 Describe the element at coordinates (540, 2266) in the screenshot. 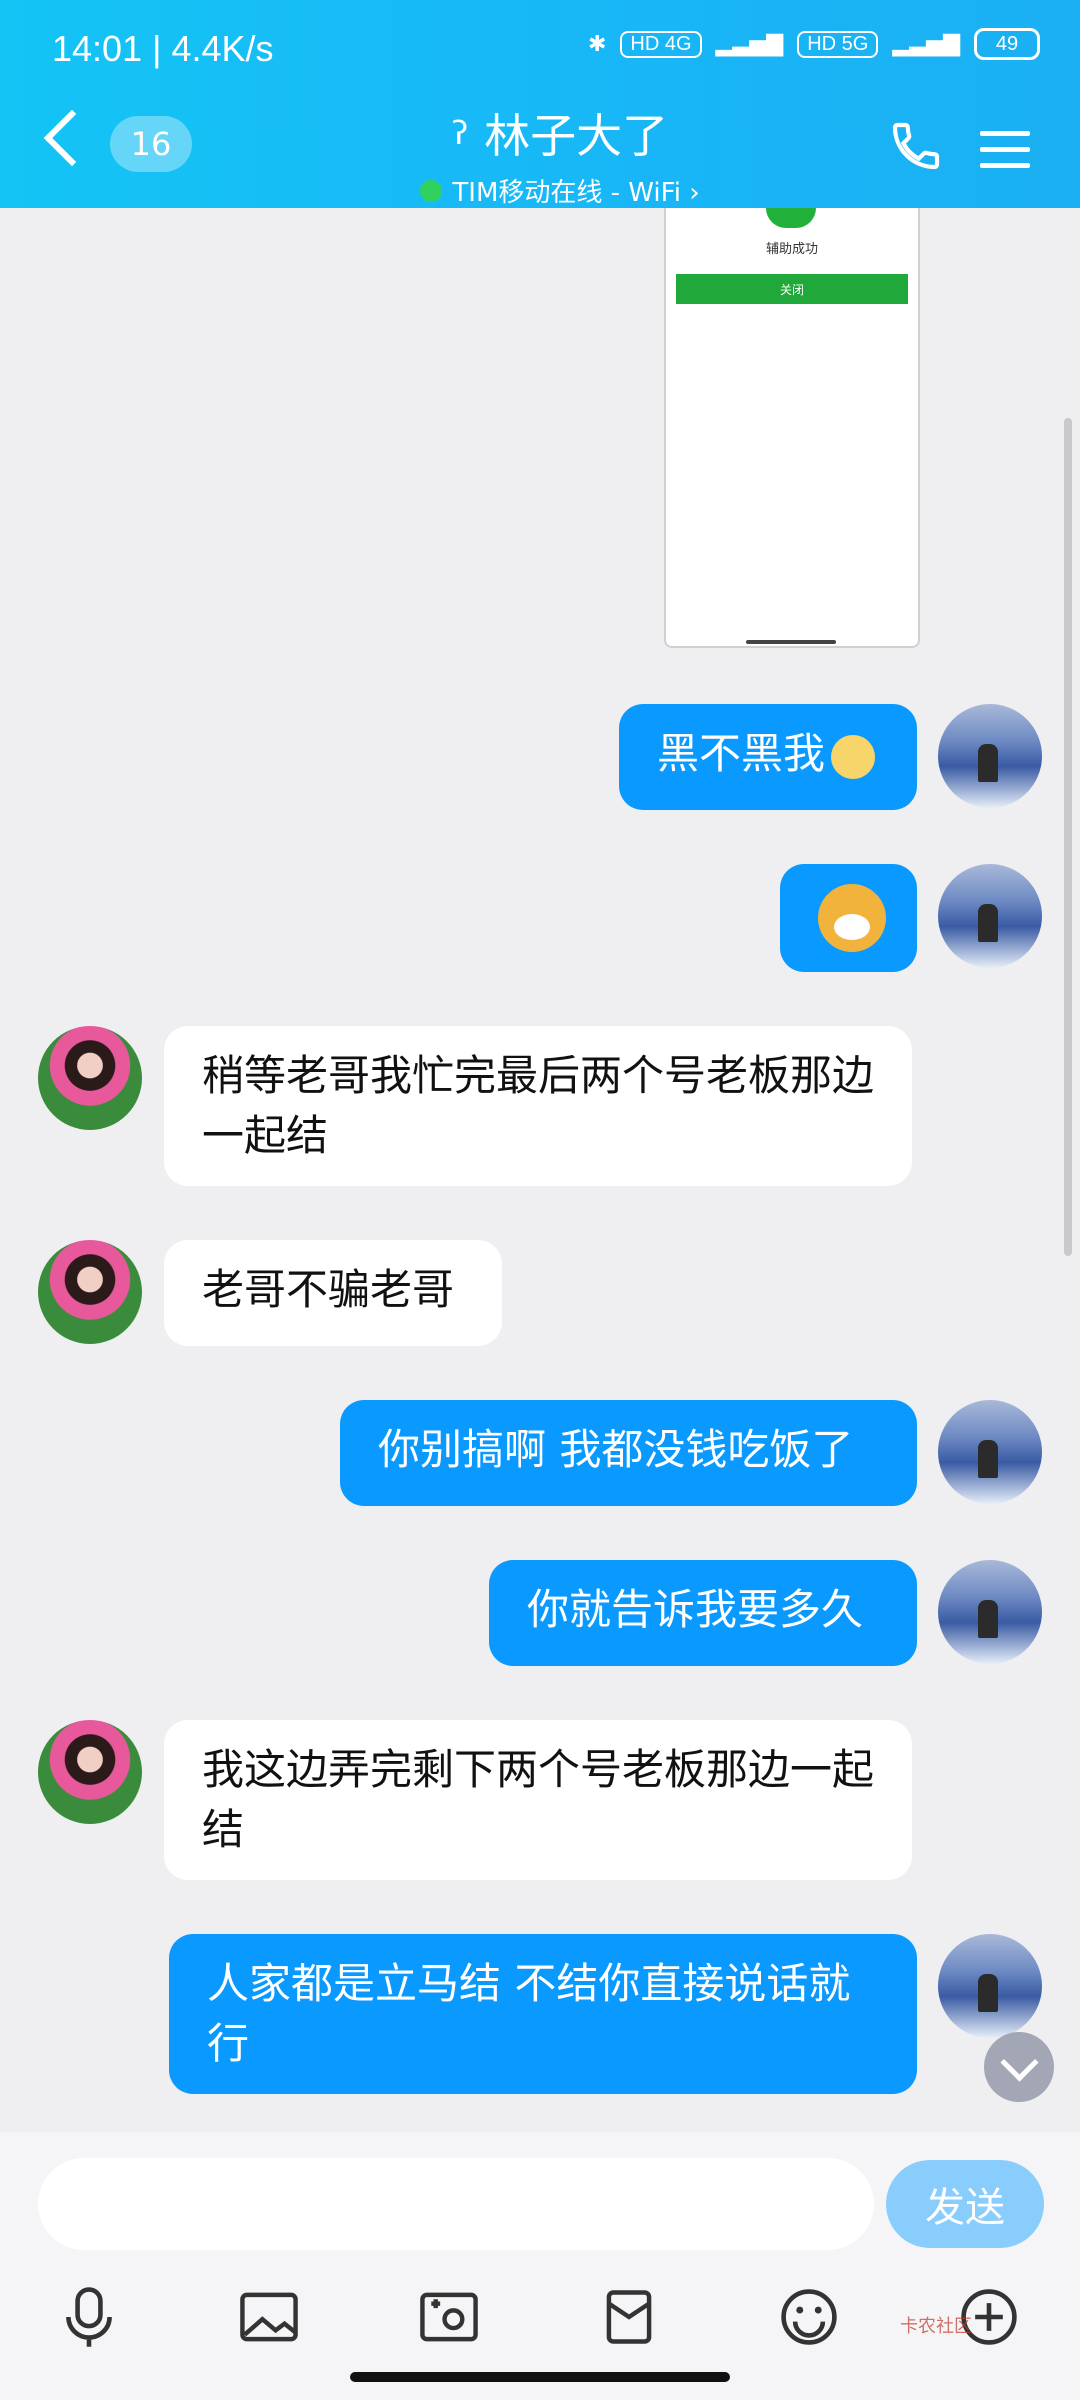

I see `composer: 发送` at that location.